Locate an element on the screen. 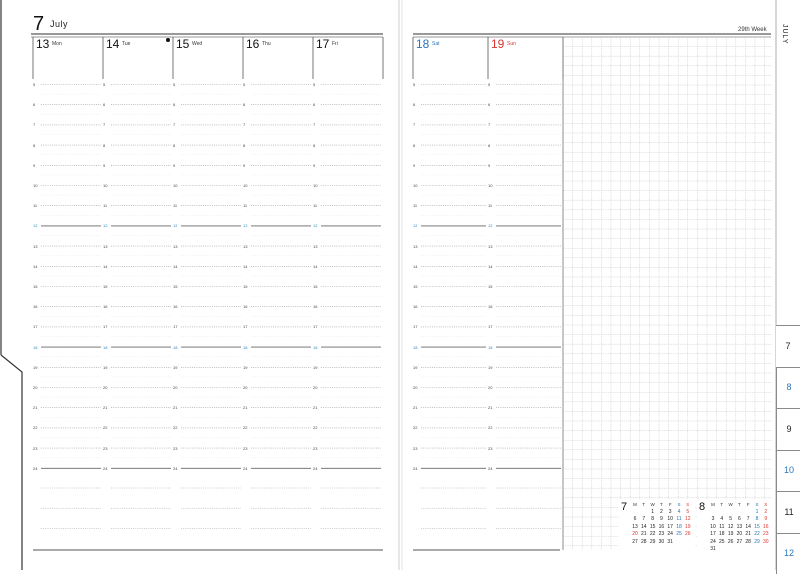 Image resolution: width=800 pixels, height=574 pixels. month-tab-label: 12 is located at coordinates (789, 553).